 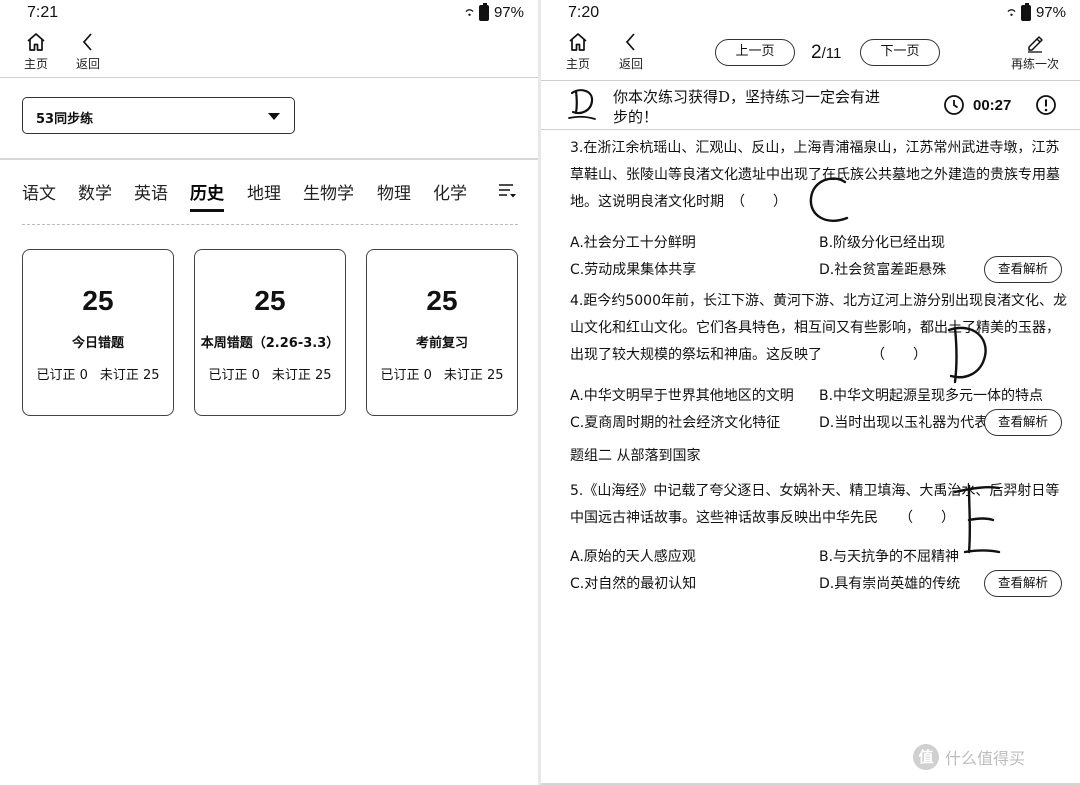 I want to click on tab-chemistry: 化学, so click(x=450, y=191).